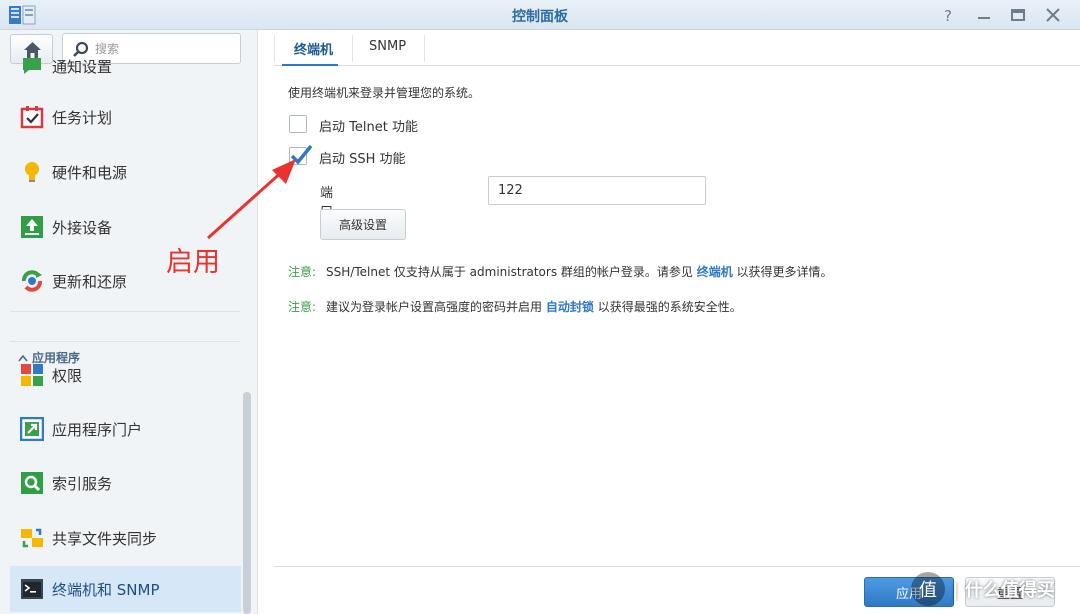 The height and width of the screenshot is (614, 1080). Describe the element at coordinates (313, 48) in the screenshot. I see `tab-terminal: 终端机` at that location.